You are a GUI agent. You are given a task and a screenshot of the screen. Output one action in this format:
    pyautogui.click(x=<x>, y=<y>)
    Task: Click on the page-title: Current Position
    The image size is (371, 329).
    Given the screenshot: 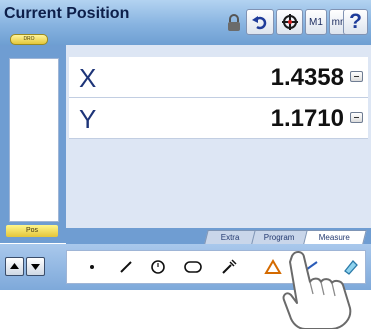 What is the action you would take?
    pyautogui.click(x=67, y=13)
    